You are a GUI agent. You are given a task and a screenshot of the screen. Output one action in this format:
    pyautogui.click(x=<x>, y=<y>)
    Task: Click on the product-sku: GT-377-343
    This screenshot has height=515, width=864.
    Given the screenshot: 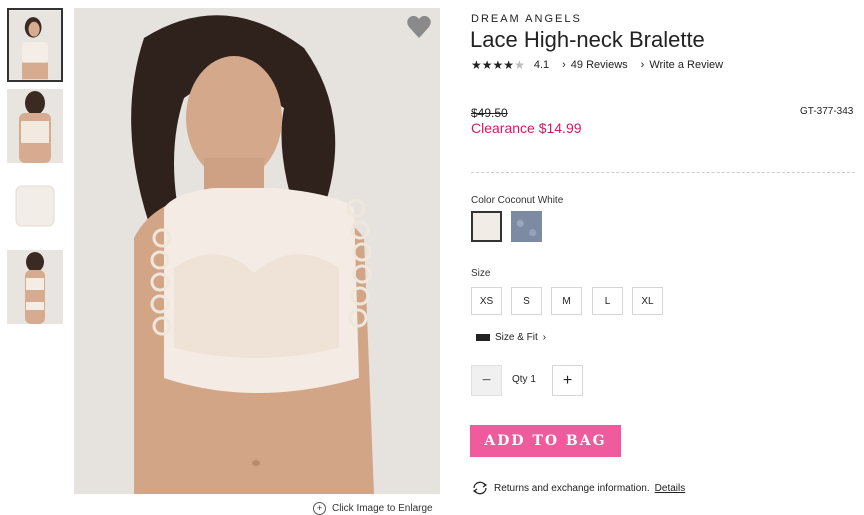 What is the action you would take?
    pyautogui.click(x=827, y=111)
    